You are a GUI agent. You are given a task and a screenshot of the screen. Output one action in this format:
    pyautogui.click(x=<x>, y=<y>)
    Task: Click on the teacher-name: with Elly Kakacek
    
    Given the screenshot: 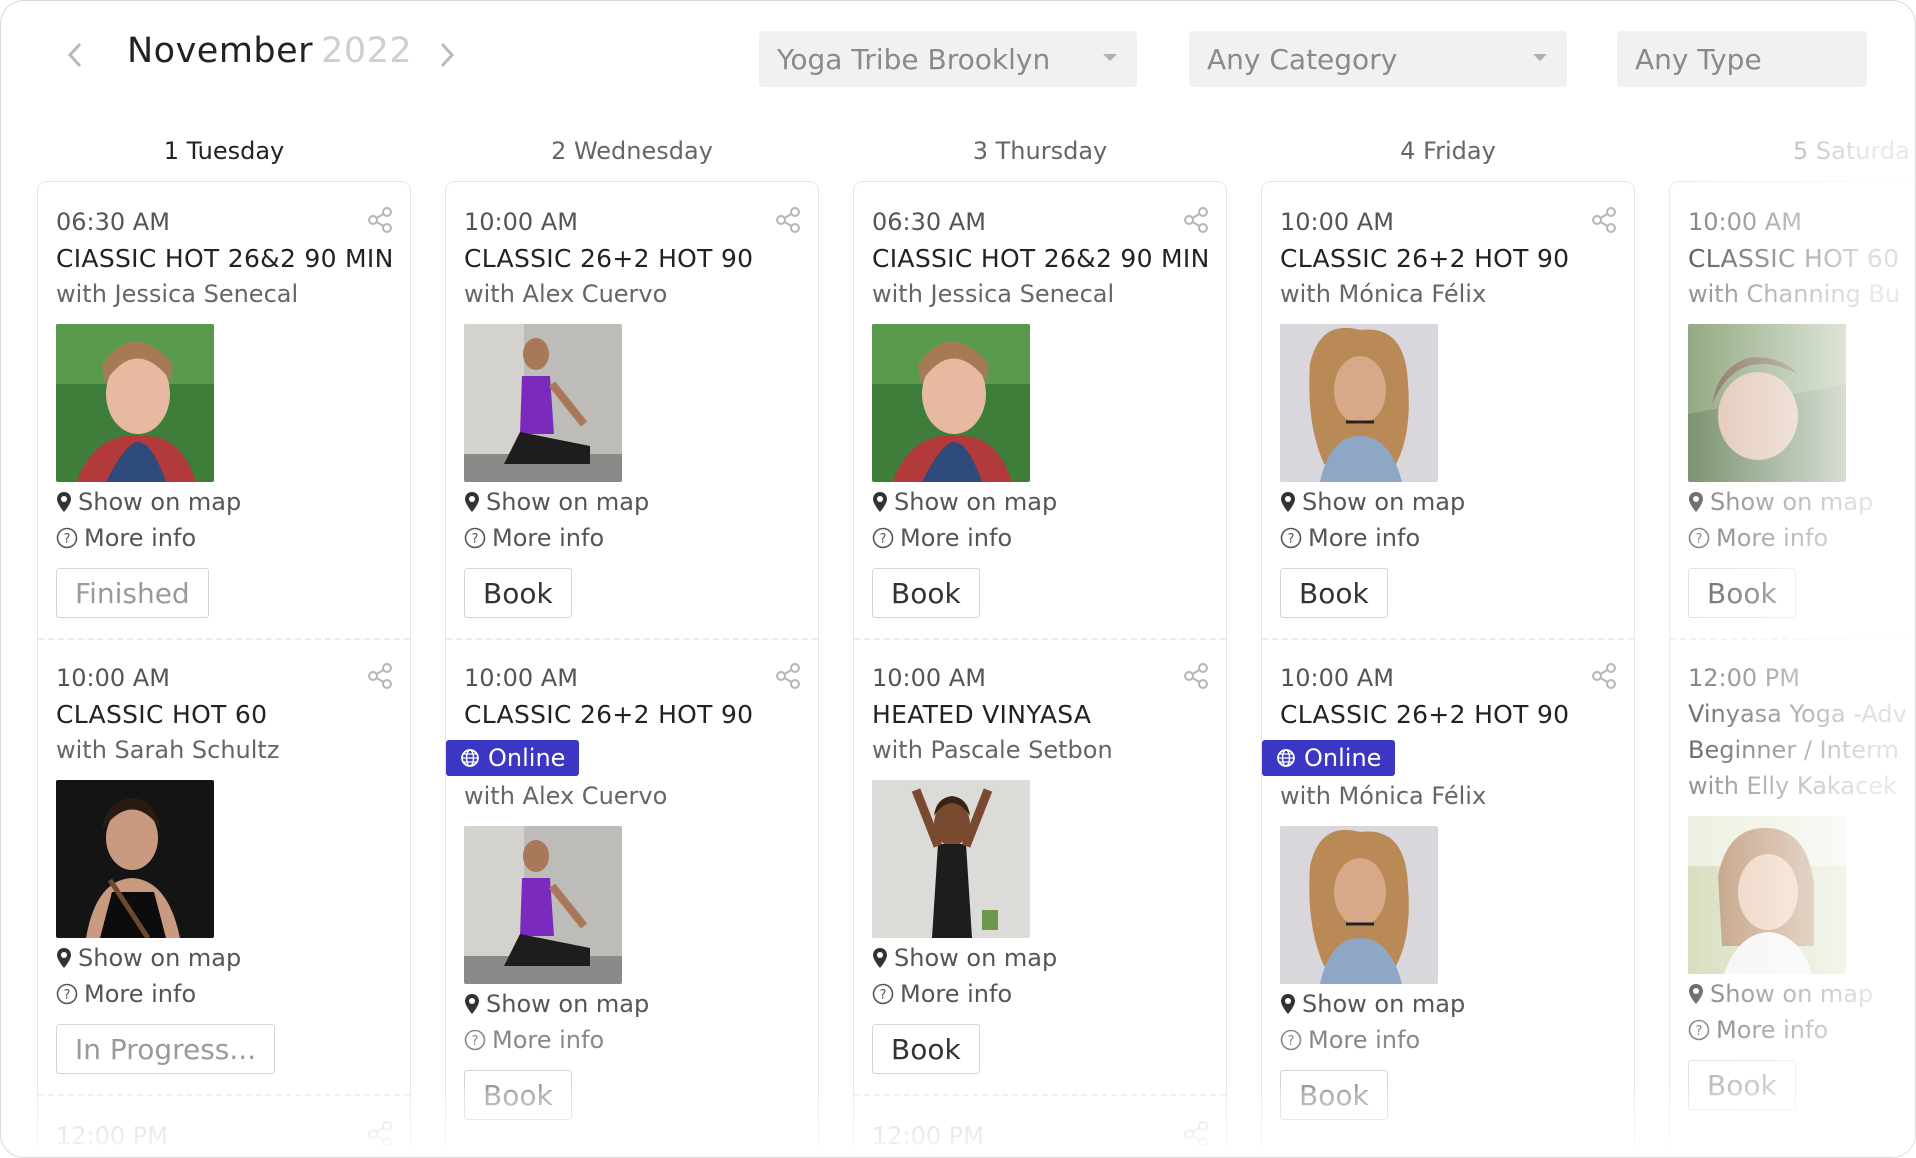 What is the action you would take?
    pyautogui.click(x=1792, y=786)
    